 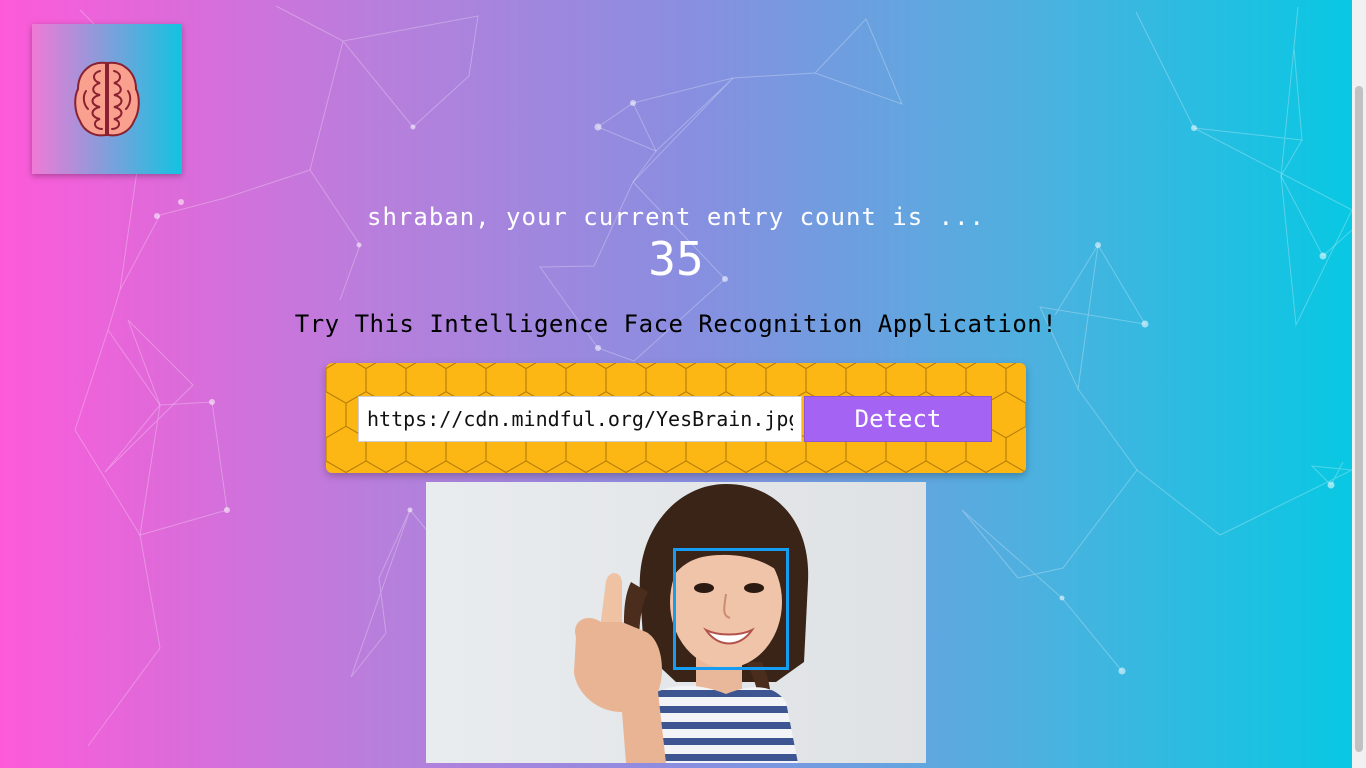 I want to click on image-link-form: Detect, so click(x=676, y=418).